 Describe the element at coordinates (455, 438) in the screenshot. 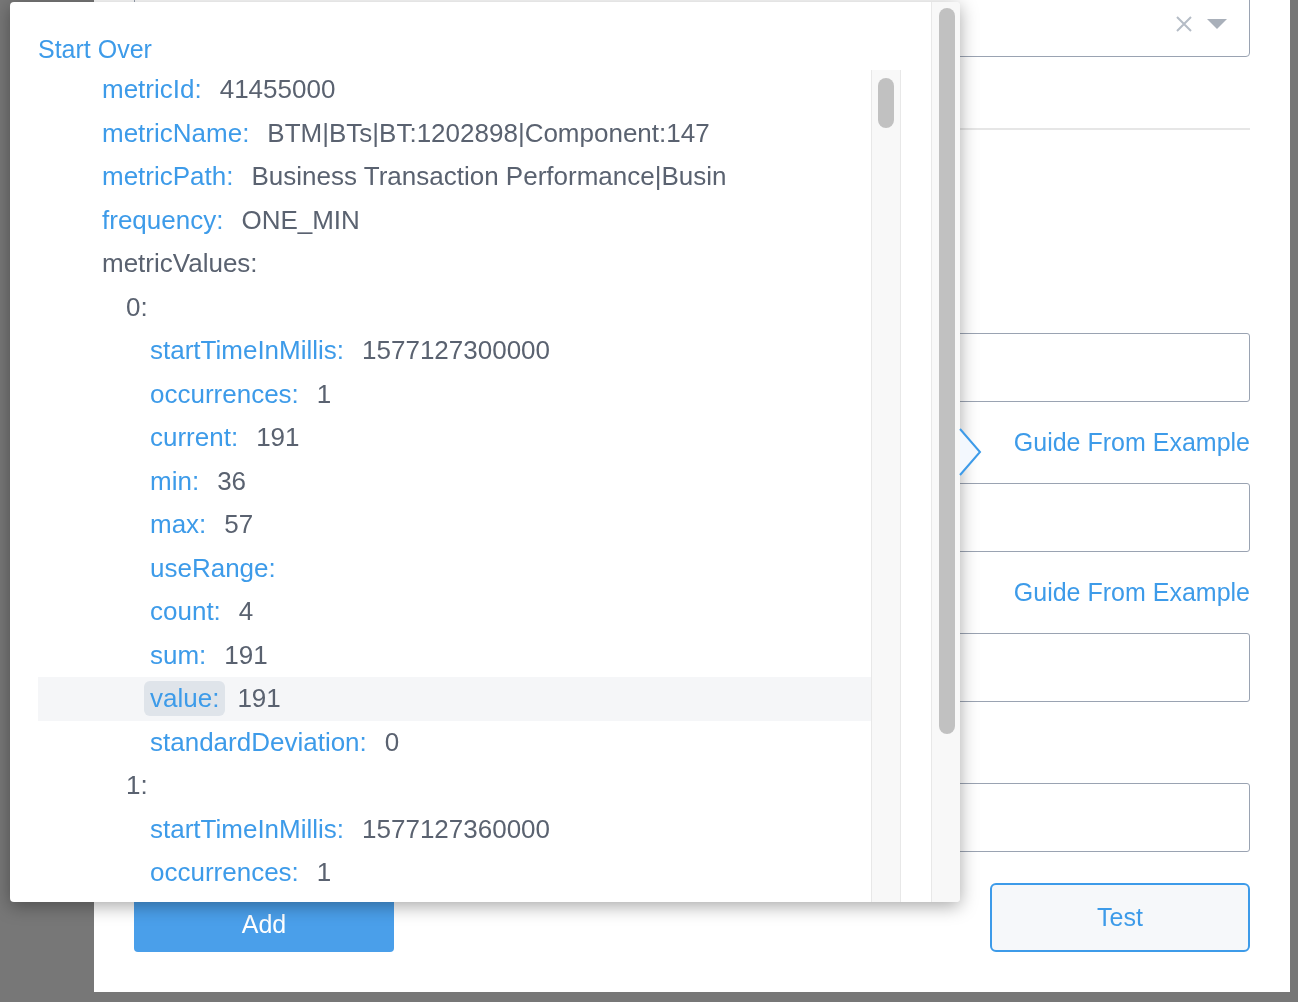

I see `tree-row: current: 191` at that location.